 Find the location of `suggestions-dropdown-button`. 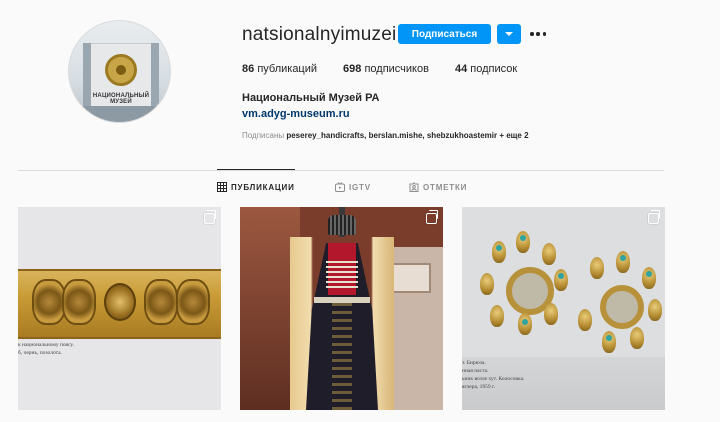

suggestions-dropdown-button is located at coordinates (509, 34).